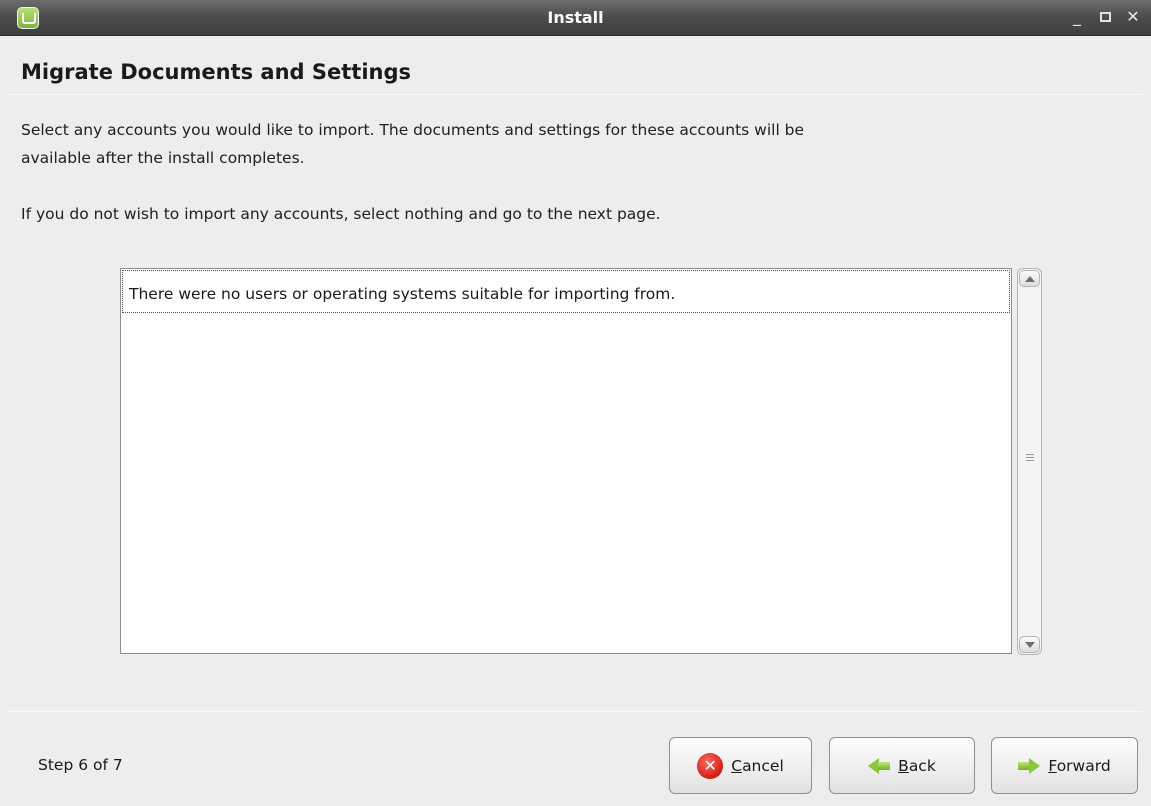 This screenshot has height=806, width=1151. Describe the element at coordinates (879, 765) in the screenshot. I see `arrow-left-icon` at that location.